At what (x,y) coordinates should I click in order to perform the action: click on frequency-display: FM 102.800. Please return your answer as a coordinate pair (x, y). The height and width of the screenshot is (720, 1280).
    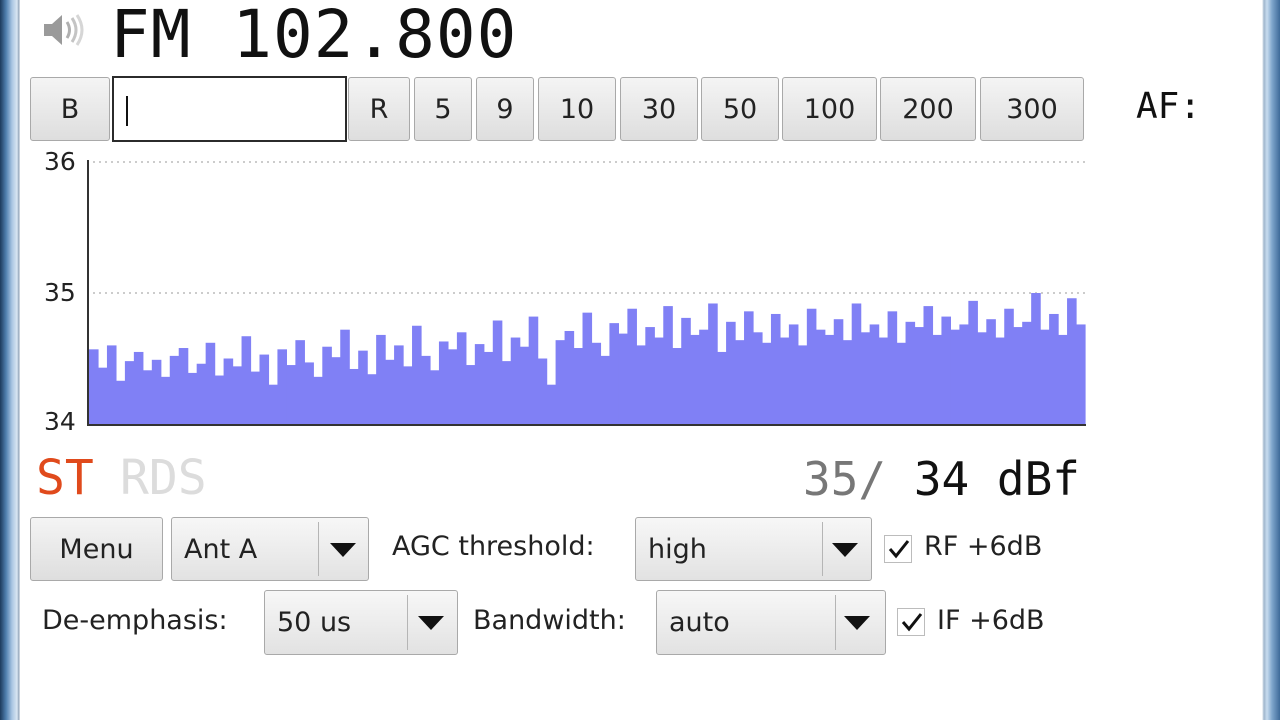
    Looking at the image, I should click on (313, 36).